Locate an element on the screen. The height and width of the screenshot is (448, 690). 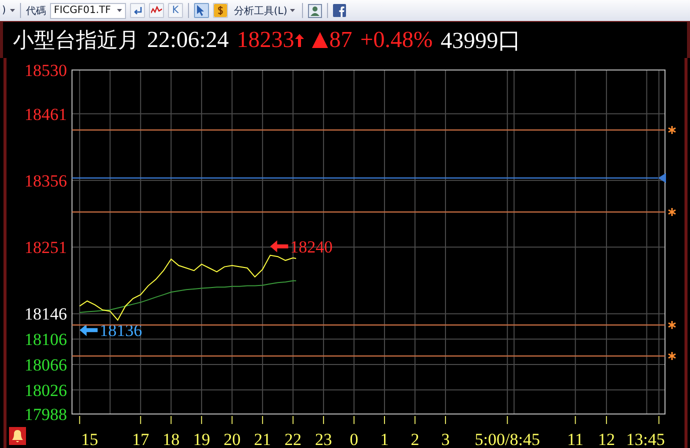
volume: 43999口 is located at coordinates (481, 40).